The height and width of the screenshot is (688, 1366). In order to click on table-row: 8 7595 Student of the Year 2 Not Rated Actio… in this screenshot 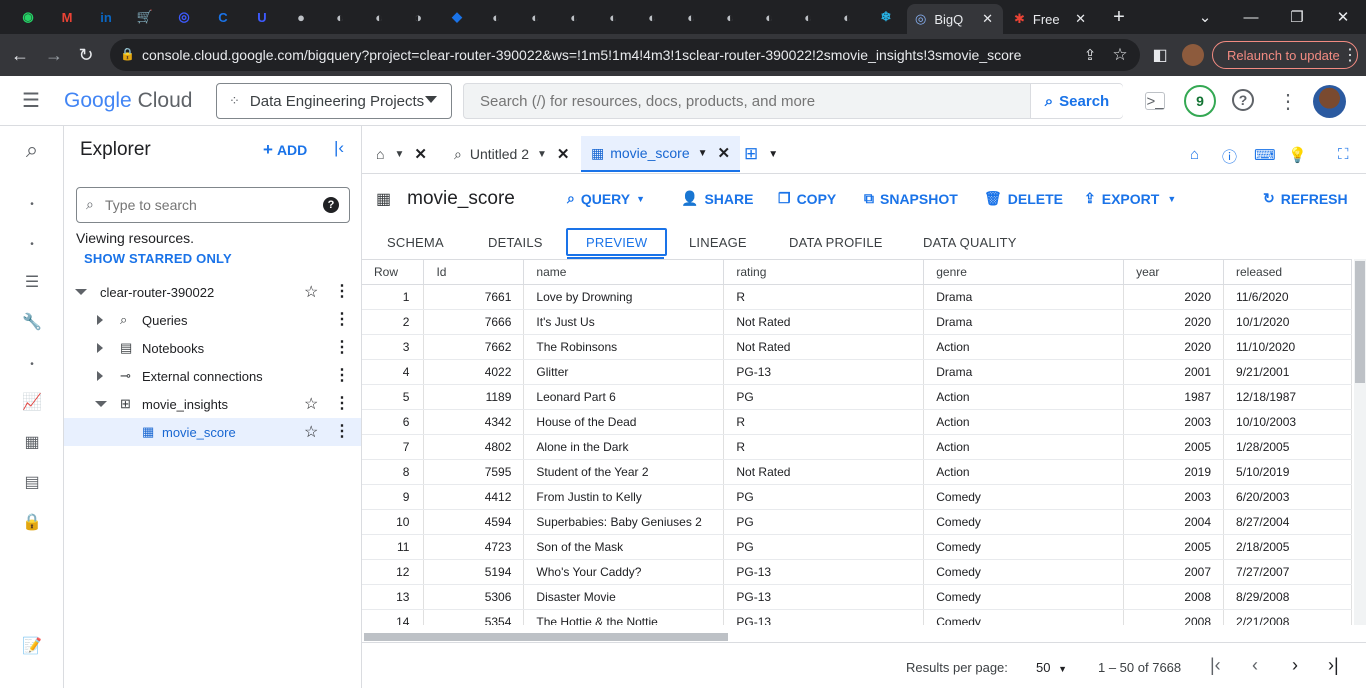, I will do `click(857, 472)`.